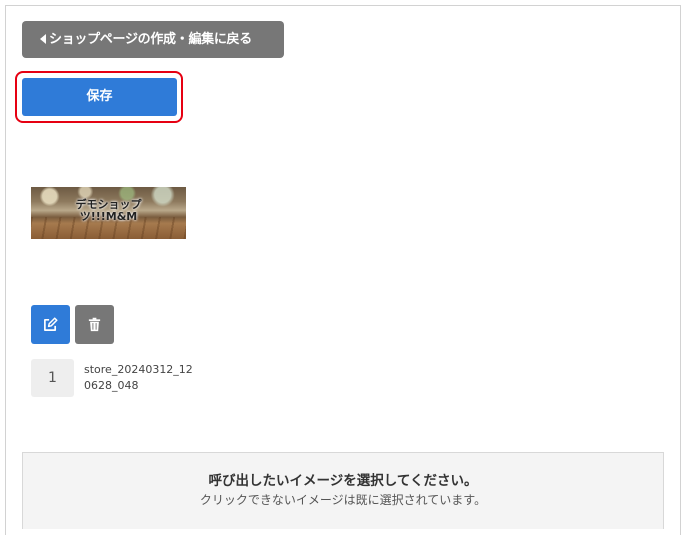 The image size is (687, 535). Describe the element at coordinates (108, 216) in the screenshot. I see `thumbnail-caption-line2: ツ!!!M&M` at that location.